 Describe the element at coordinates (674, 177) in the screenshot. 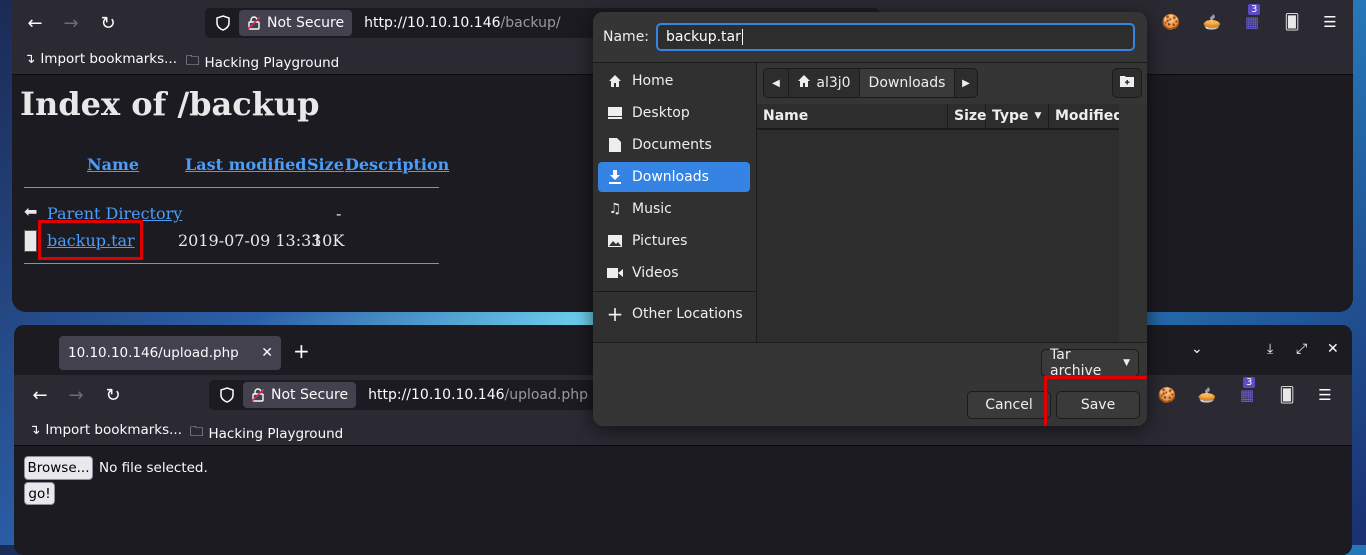

I see `place-downloads: Downloads` at that location.